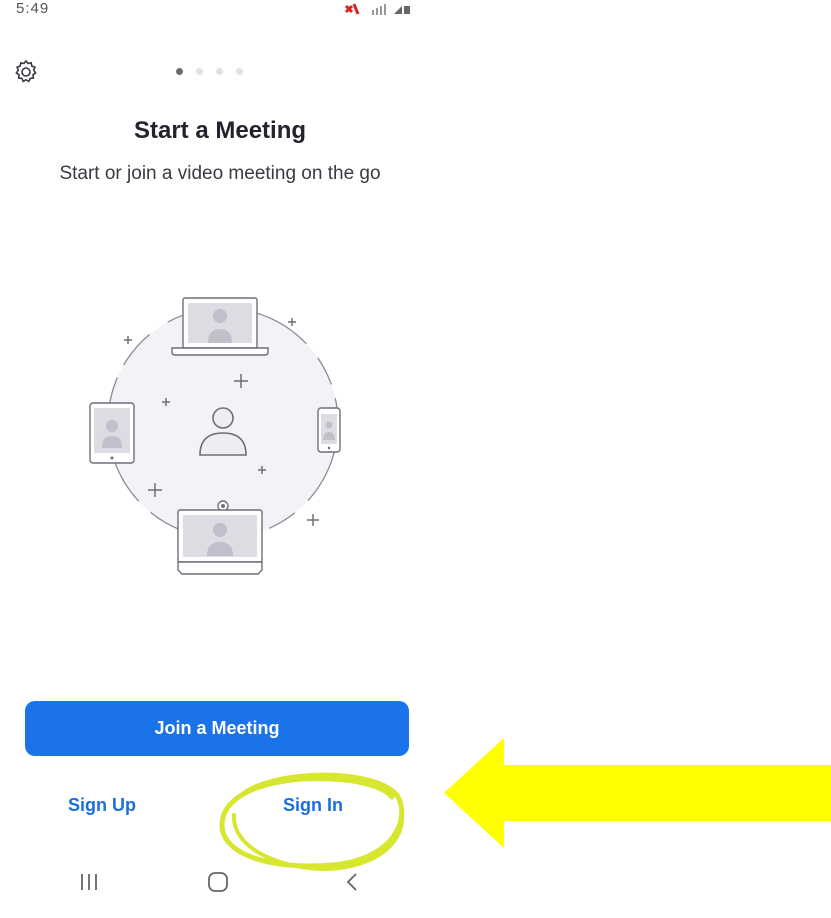  What do you see at coordinates (220, 130) in the screenshot?
I see `page-title: Start a Meeting` at bounding box center [220, 130].